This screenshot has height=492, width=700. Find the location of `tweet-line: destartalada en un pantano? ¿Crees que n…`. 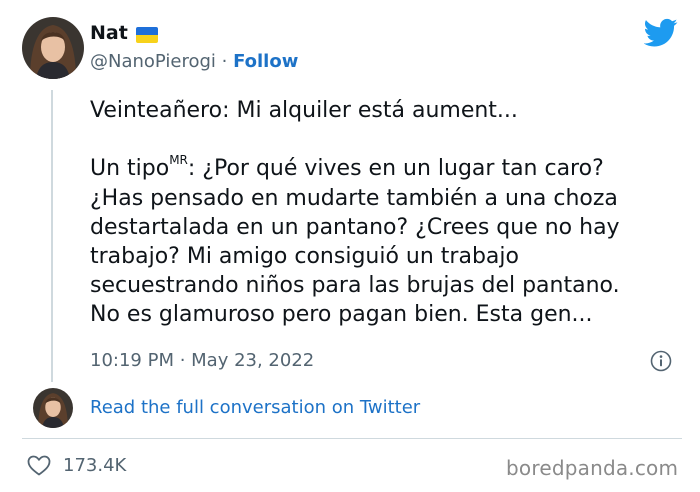

tweet-line: destartalada en un pantano? ¿Crees que n… is located at coordinates (355, 227).